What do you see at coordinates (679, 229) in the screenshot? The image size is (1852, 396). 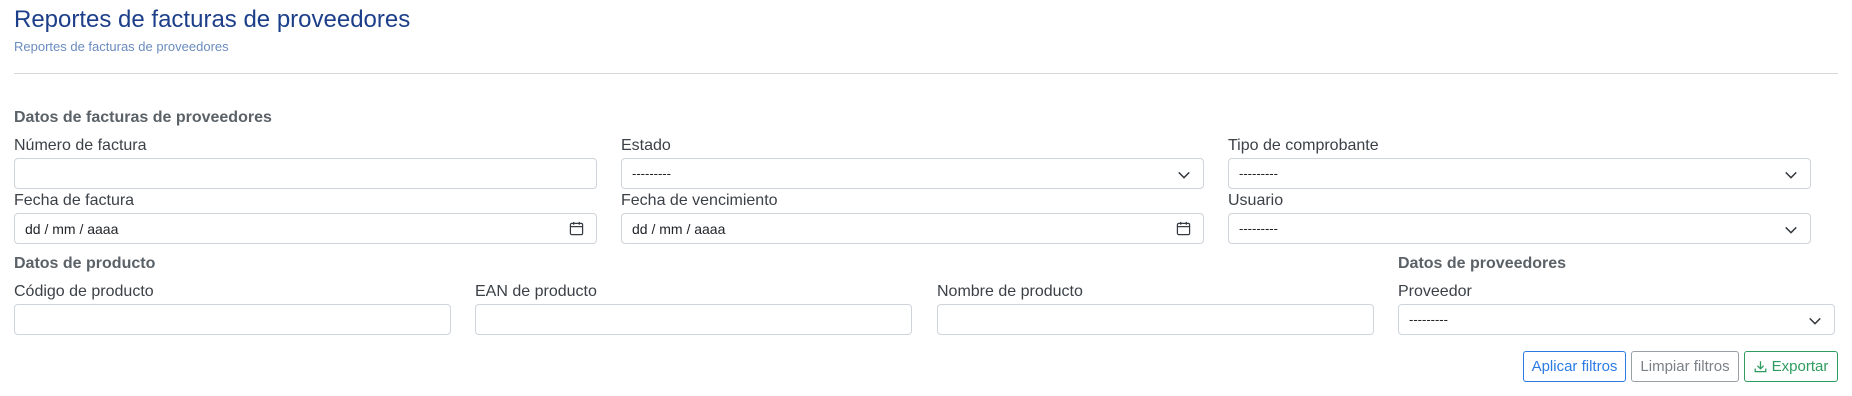 I see `due-date-placeholder: dd / mm / aaaa` at bounding box center [679, 229].